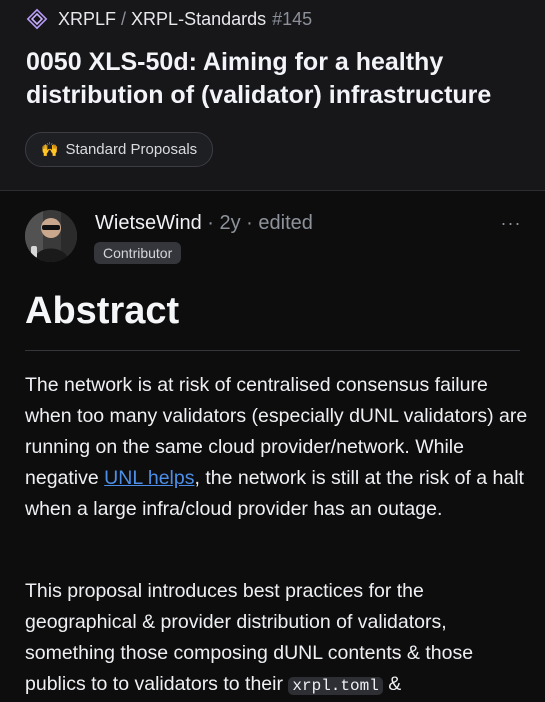 The width and height of the screenshot is (545, 702). What do you see at coordinates (148, 223) in the screenshot?
I see `author-name-link: WietseWind` at bounding box center [148, 223].